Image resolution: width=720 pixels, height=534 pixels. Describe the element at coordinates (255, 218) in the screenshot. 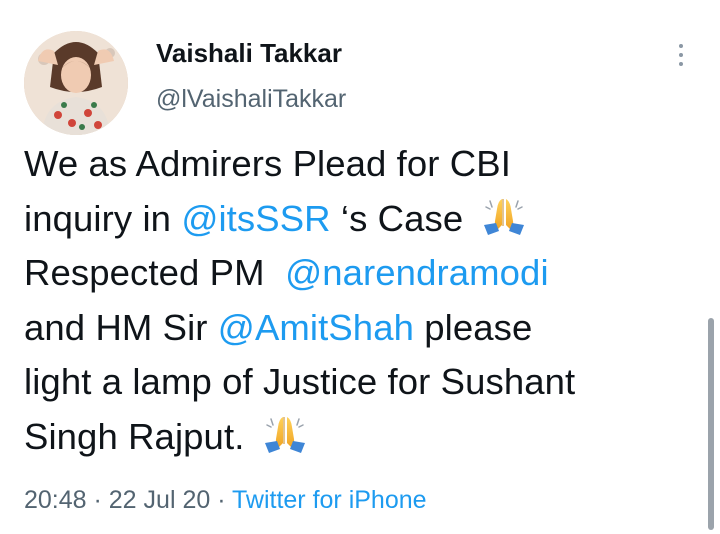

I see `mention-link: @itsSSR` at that location.